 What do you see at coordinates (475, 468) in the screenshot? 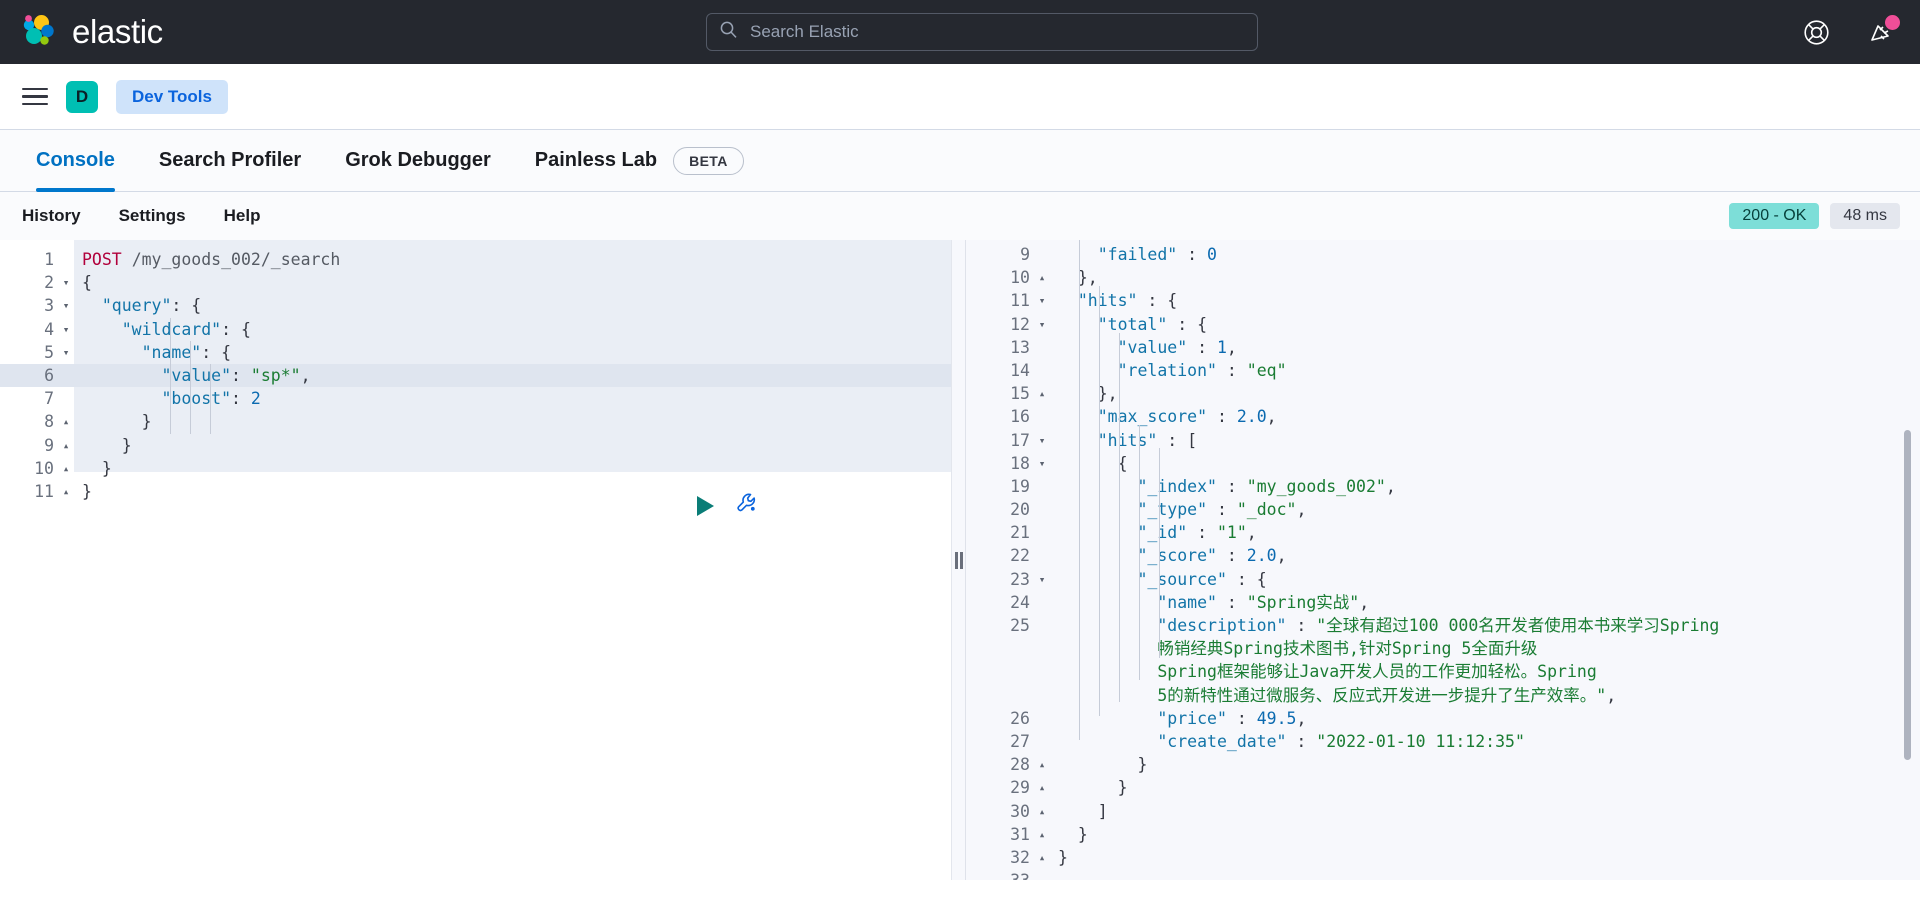
I see `code-line: 10 ▴ }` at bounding box center [475, 468].